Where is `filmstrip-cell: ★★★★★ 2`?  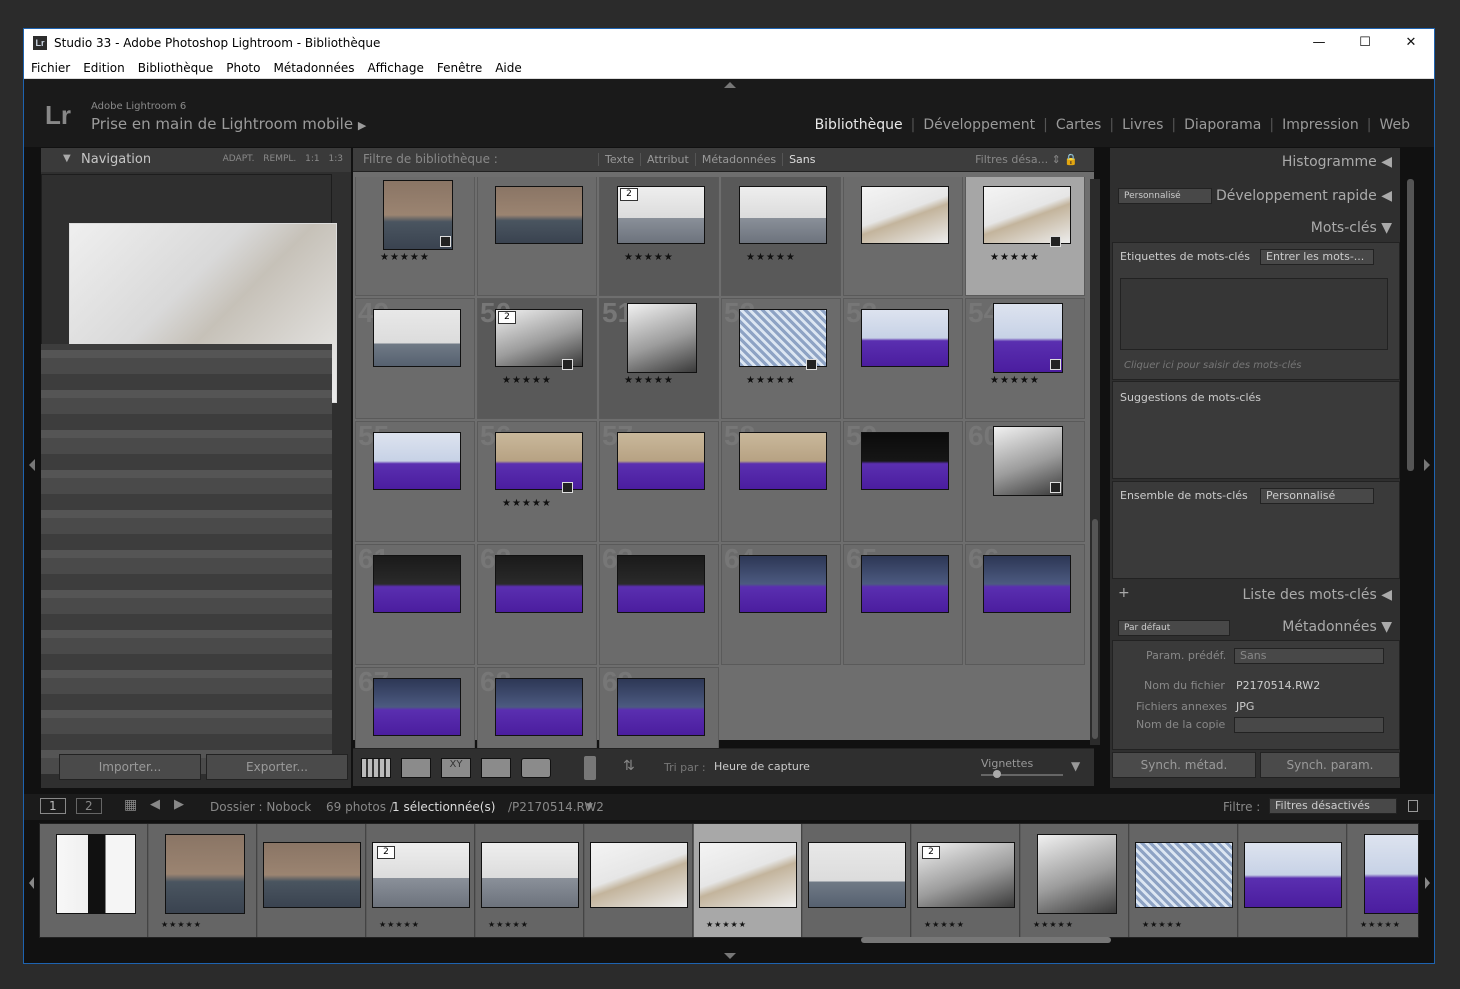
filmstrip-cell: ★★★★★ 2 is located at coordinates (421, 880).